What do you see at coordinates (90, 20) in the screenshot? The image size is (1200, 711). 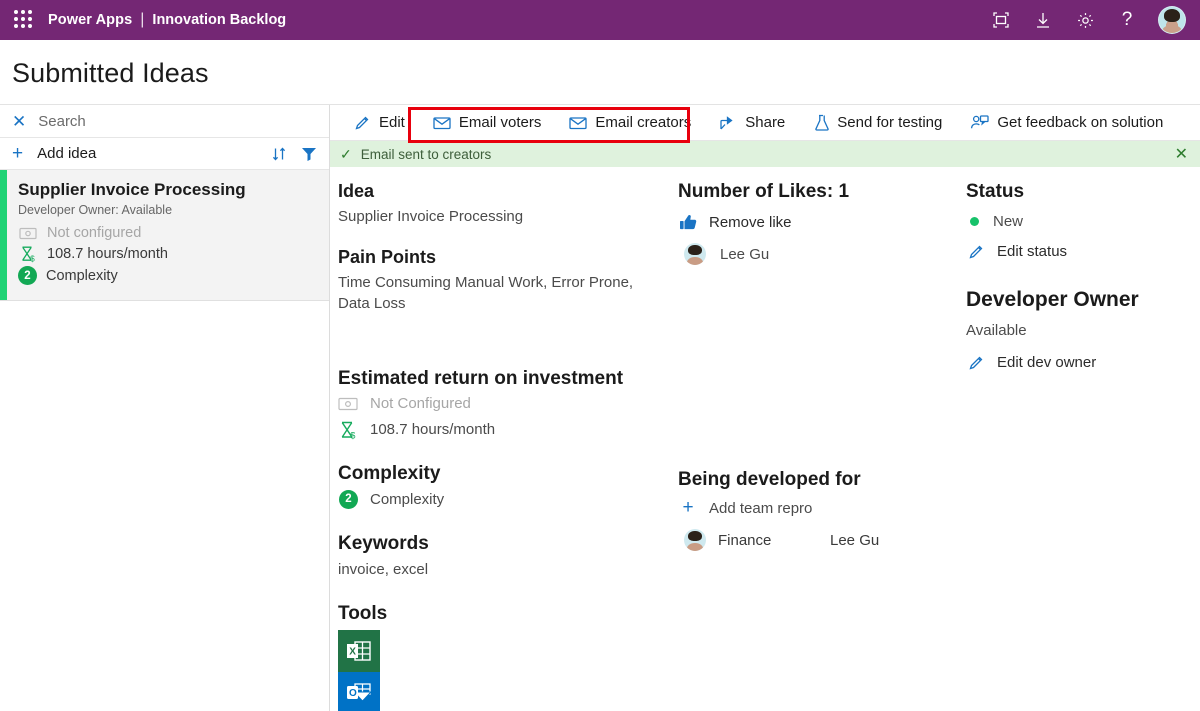 I see `brand-label: Power Apps` at bounding box center [90, 20].